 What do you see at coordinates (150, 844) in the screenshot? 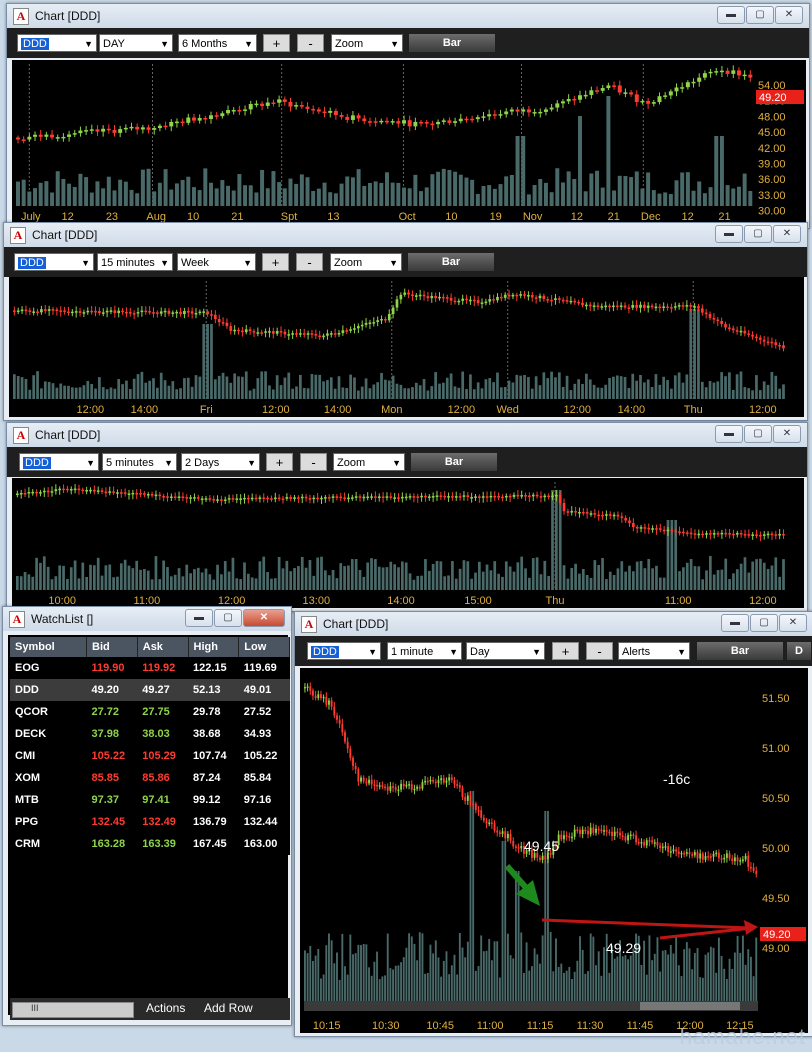
I see `table-row: CRM 163.28 163.39 167.45 163.00` at bounding box center [150, 844].